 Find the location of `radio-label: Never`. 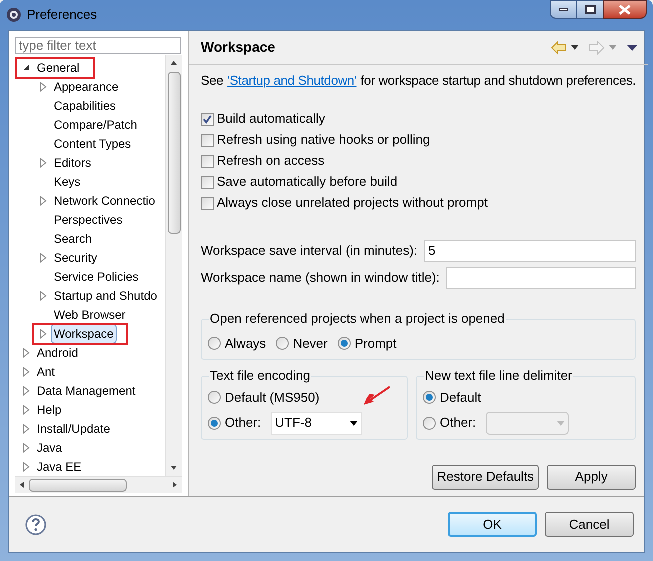

radio-label: Never is located at coordinates (310, 344).